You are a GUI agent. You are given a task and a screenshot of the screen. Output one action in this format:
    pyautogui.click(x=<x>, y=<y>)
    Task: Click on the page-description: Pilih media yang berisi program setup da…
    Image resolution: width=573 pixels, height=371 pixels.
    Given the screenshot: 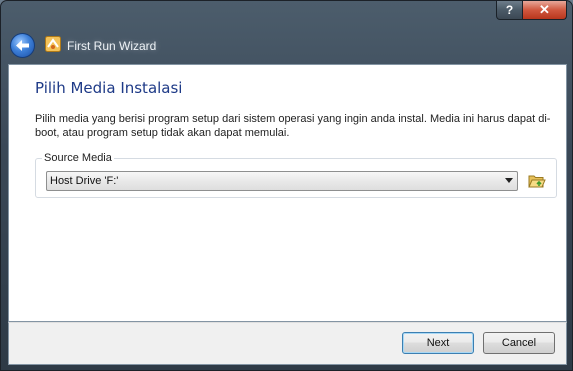 What is the action you would take?
    pyautogui.click(x=293, y=126)
    